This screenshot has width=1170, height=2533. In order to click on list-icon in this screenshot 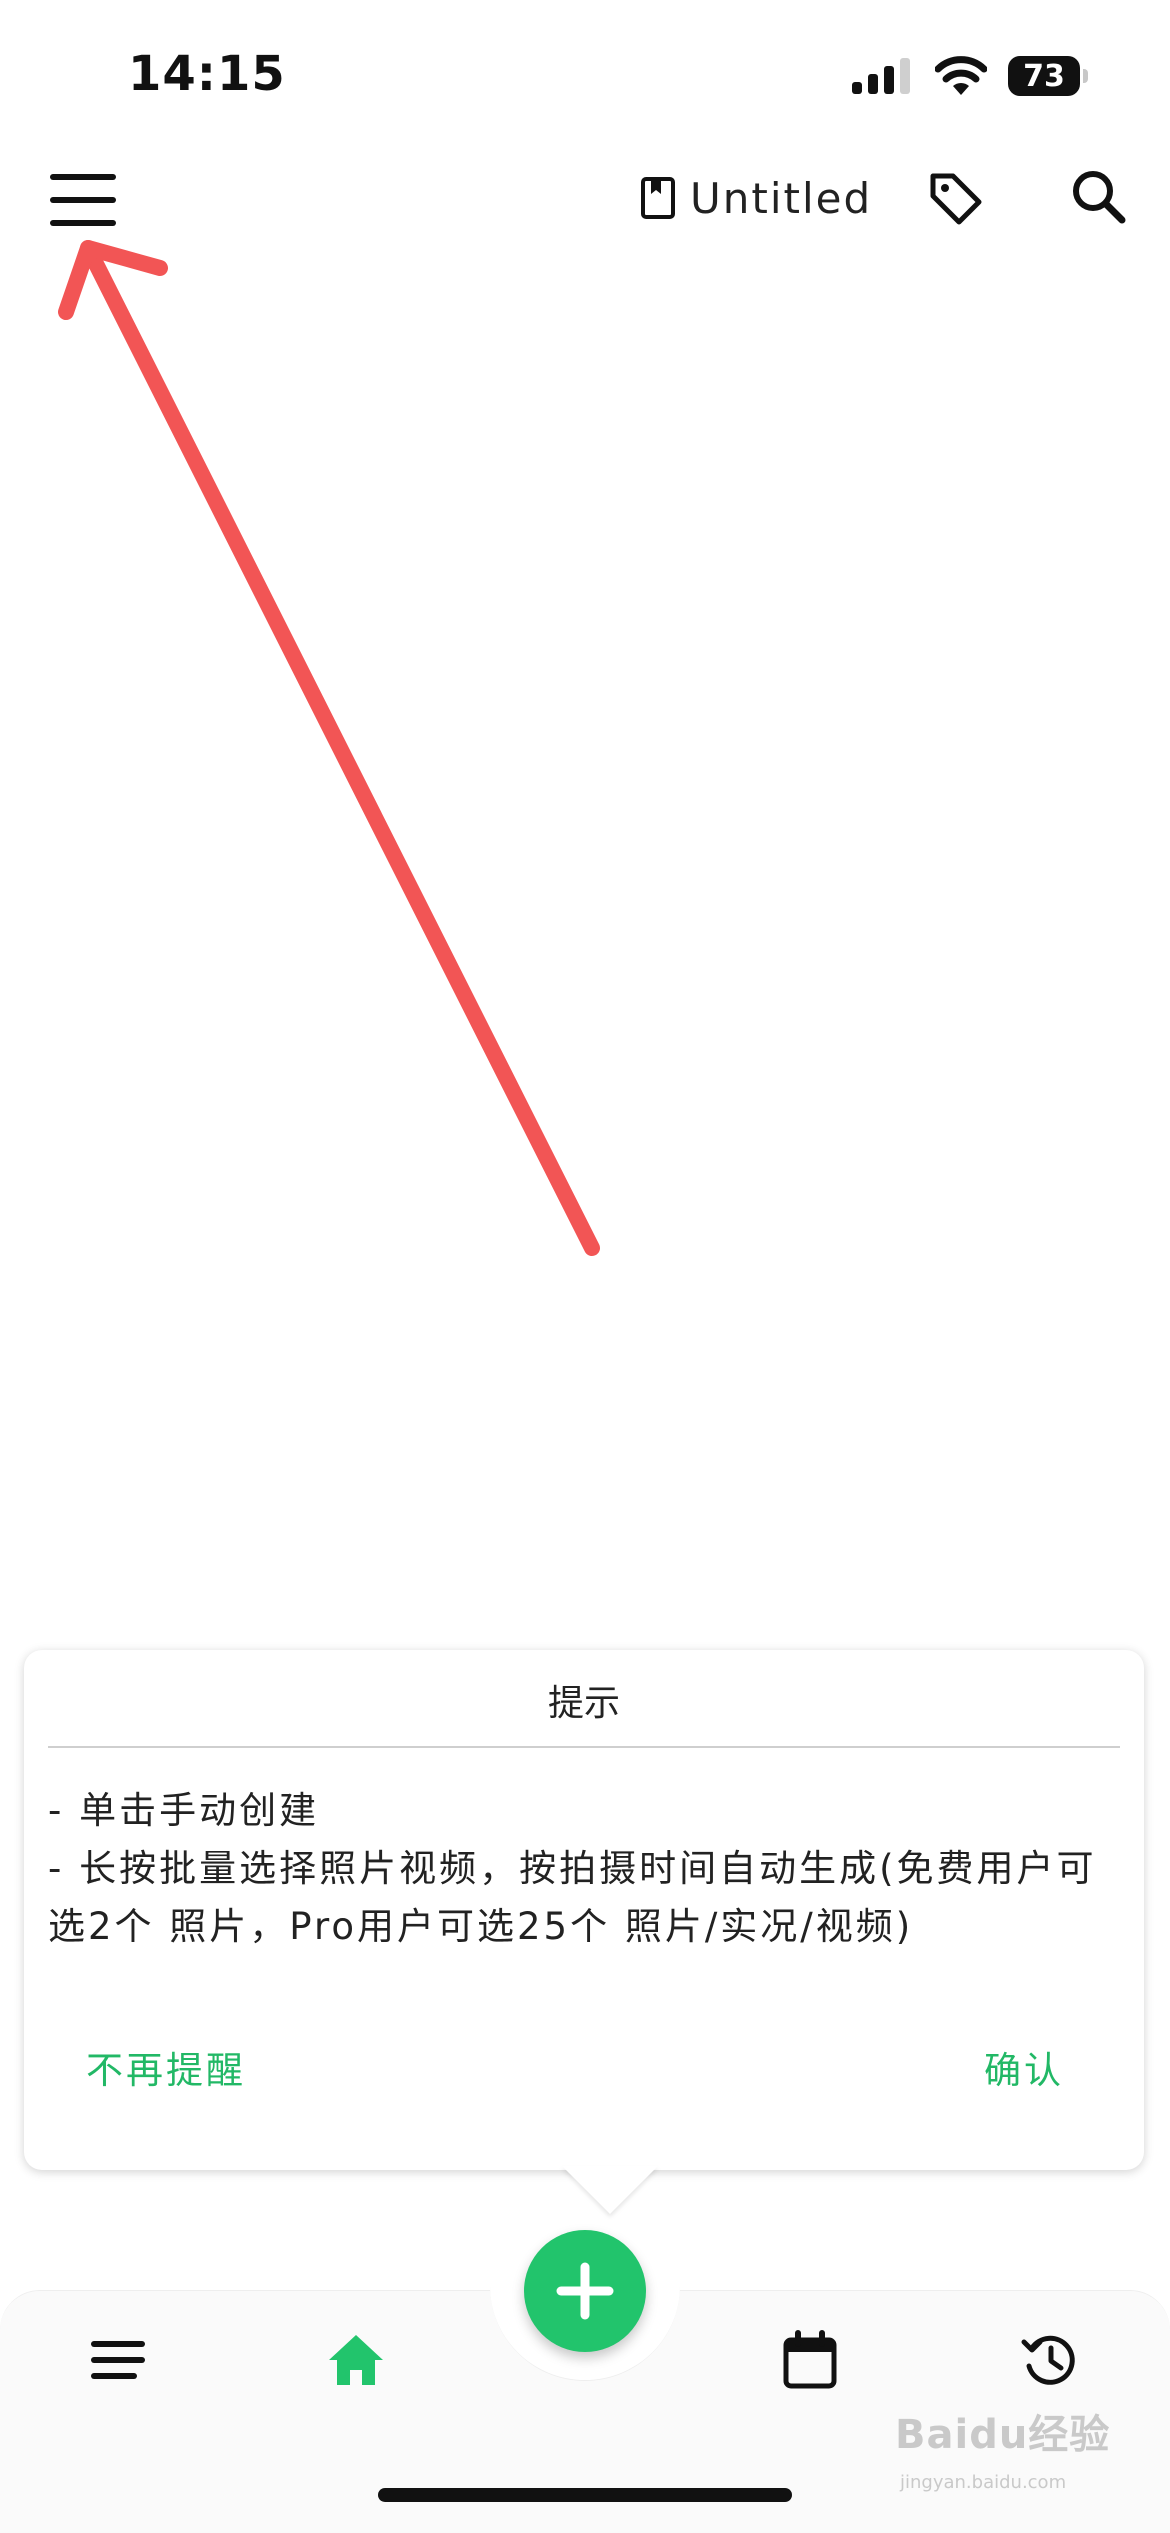, I will do `click(118, 2360)`.